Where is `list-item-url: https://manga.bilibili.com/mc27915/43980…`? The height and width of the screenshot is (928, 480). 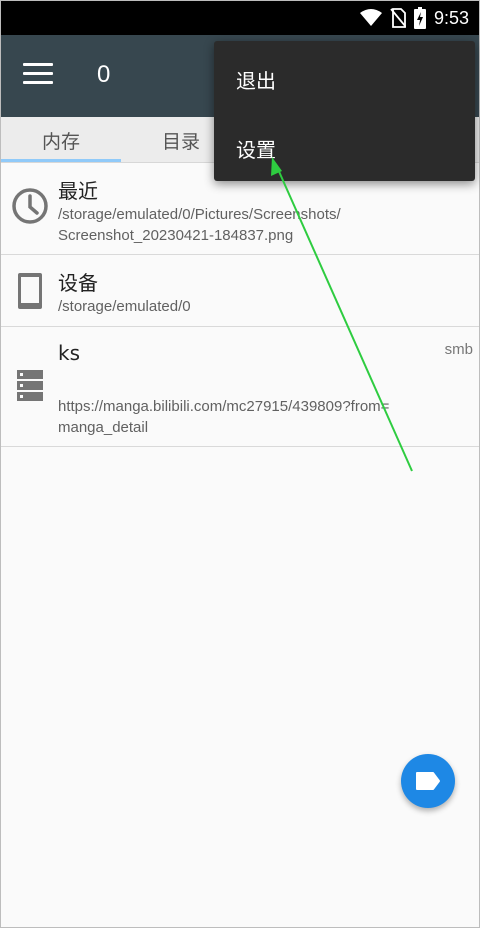
list-item-url: https://manga.bilibili.com/mc27915/43980… is located at coordinates (224, 406).